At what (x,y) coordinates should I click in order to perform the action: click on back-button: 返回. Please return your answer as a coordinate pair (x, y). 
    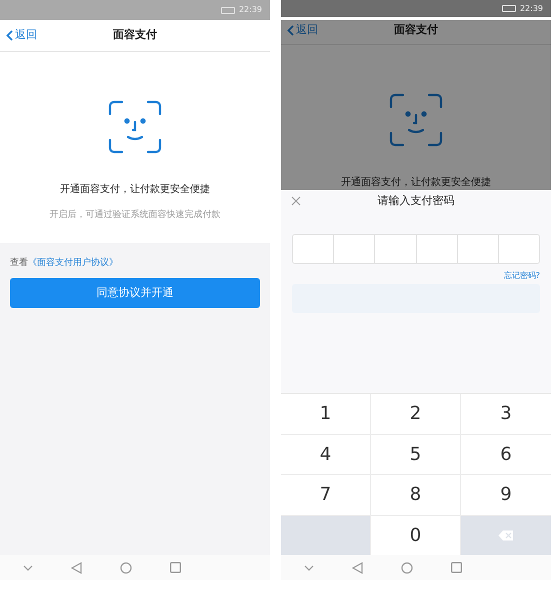
    Looking at the image, I should click on (21, 35).